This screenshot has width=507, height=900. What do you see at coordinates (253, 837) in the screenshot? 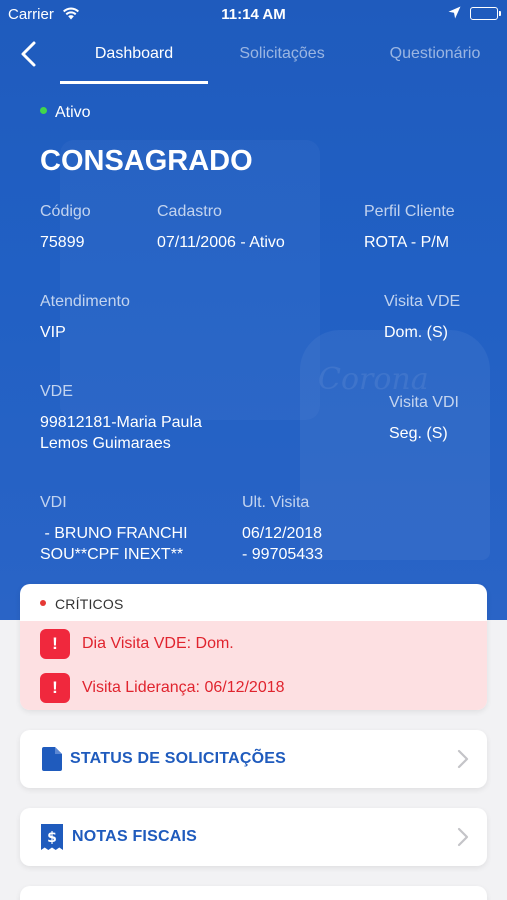
I see `menu-notas-fiscais: $ NOTAS FISCAIS` at bounding box center [253, 837].